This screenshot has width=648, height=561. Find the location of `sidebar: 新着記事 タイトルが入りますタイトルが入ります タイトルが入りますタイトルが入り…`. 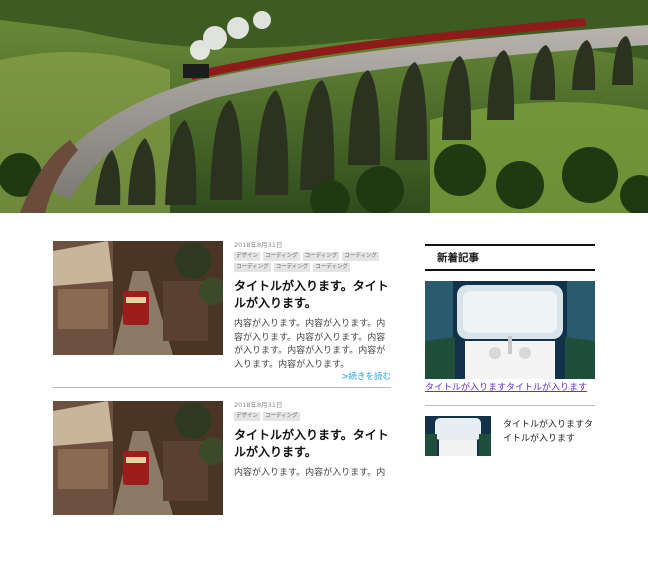

sidebar: 新着記事 タイトルが入りますタイトルが入ります タイトルが入りますタイトルが入り… is located at coordinates (510, 353).